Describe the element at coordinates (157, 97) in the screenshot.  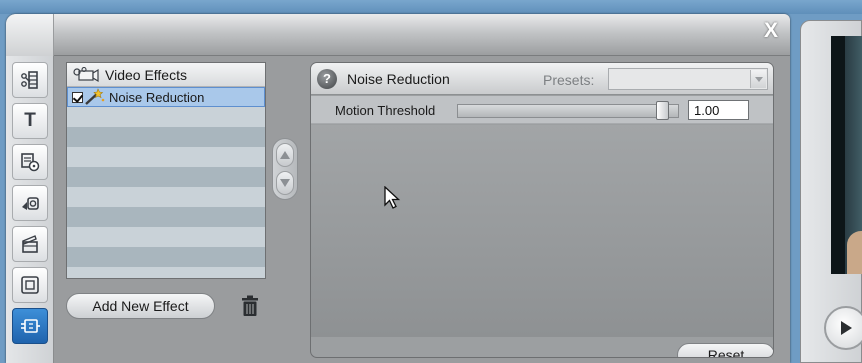
I see `effect-item-label: Noise Reduction` at that location.